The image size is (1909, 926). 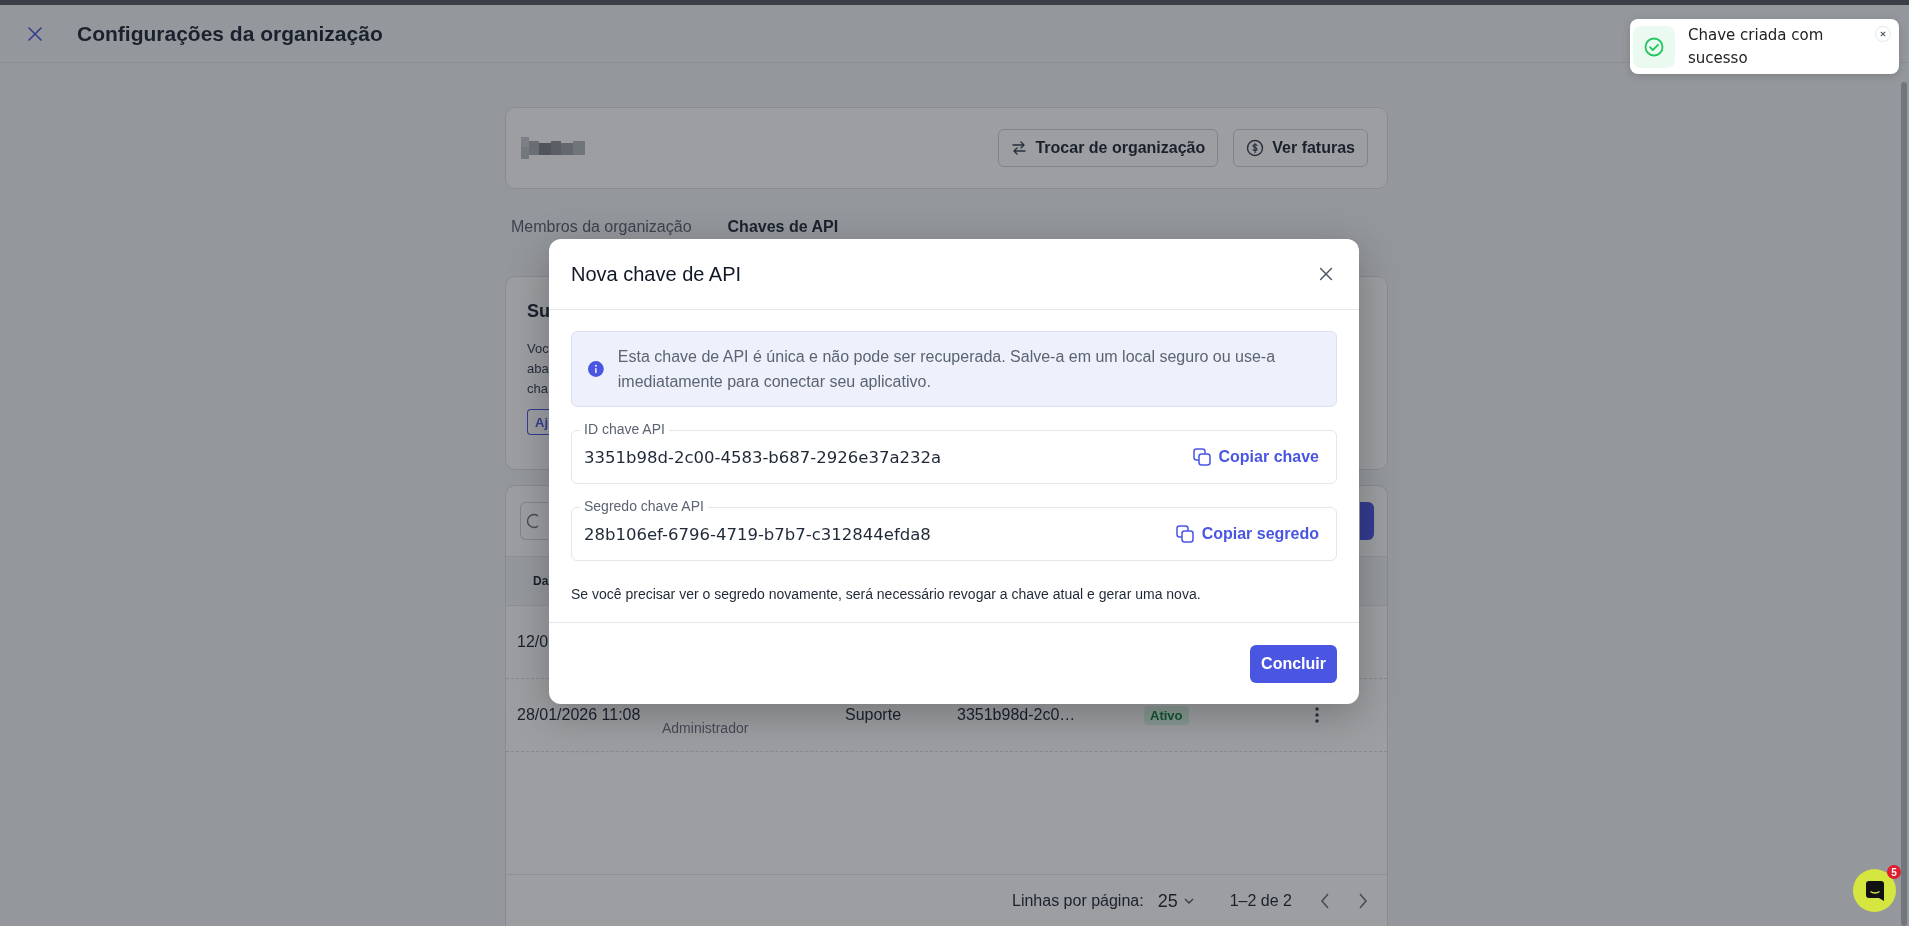 I want to click on done-button: Concluir, so click(x=1293, y=663).